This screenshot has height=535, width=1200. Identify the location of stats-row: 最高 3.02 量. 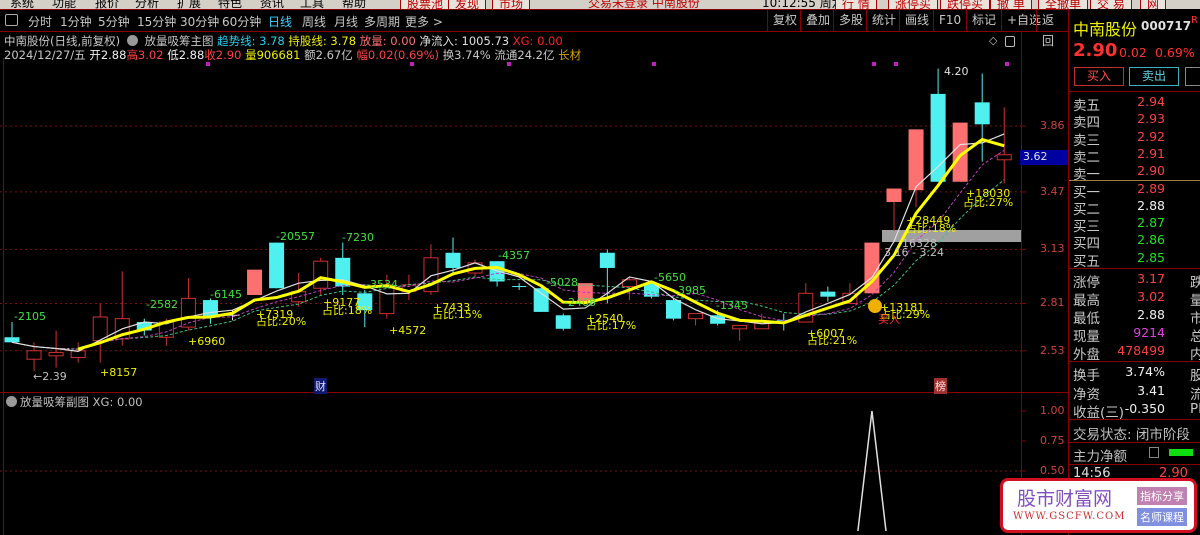
(1136, 299).